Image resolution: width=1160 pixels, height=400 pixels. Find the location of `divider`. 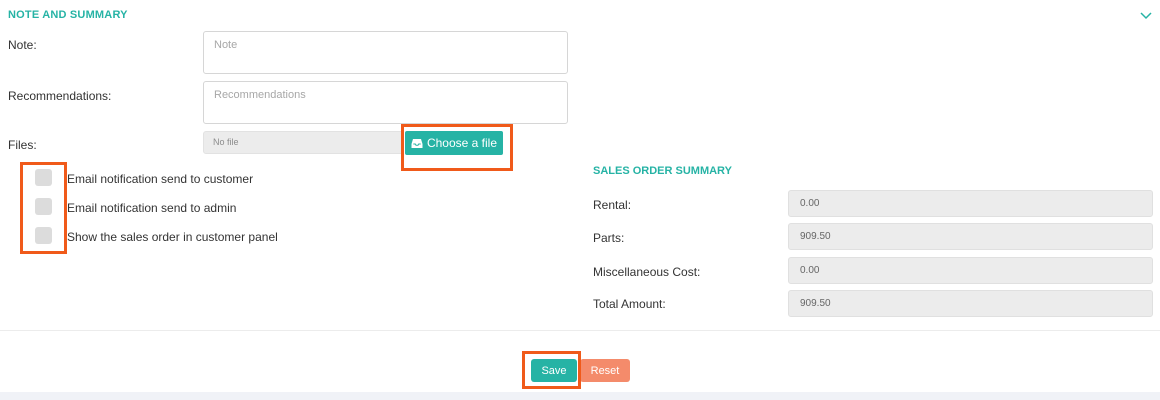

divider is located at coordinates (580, 330).